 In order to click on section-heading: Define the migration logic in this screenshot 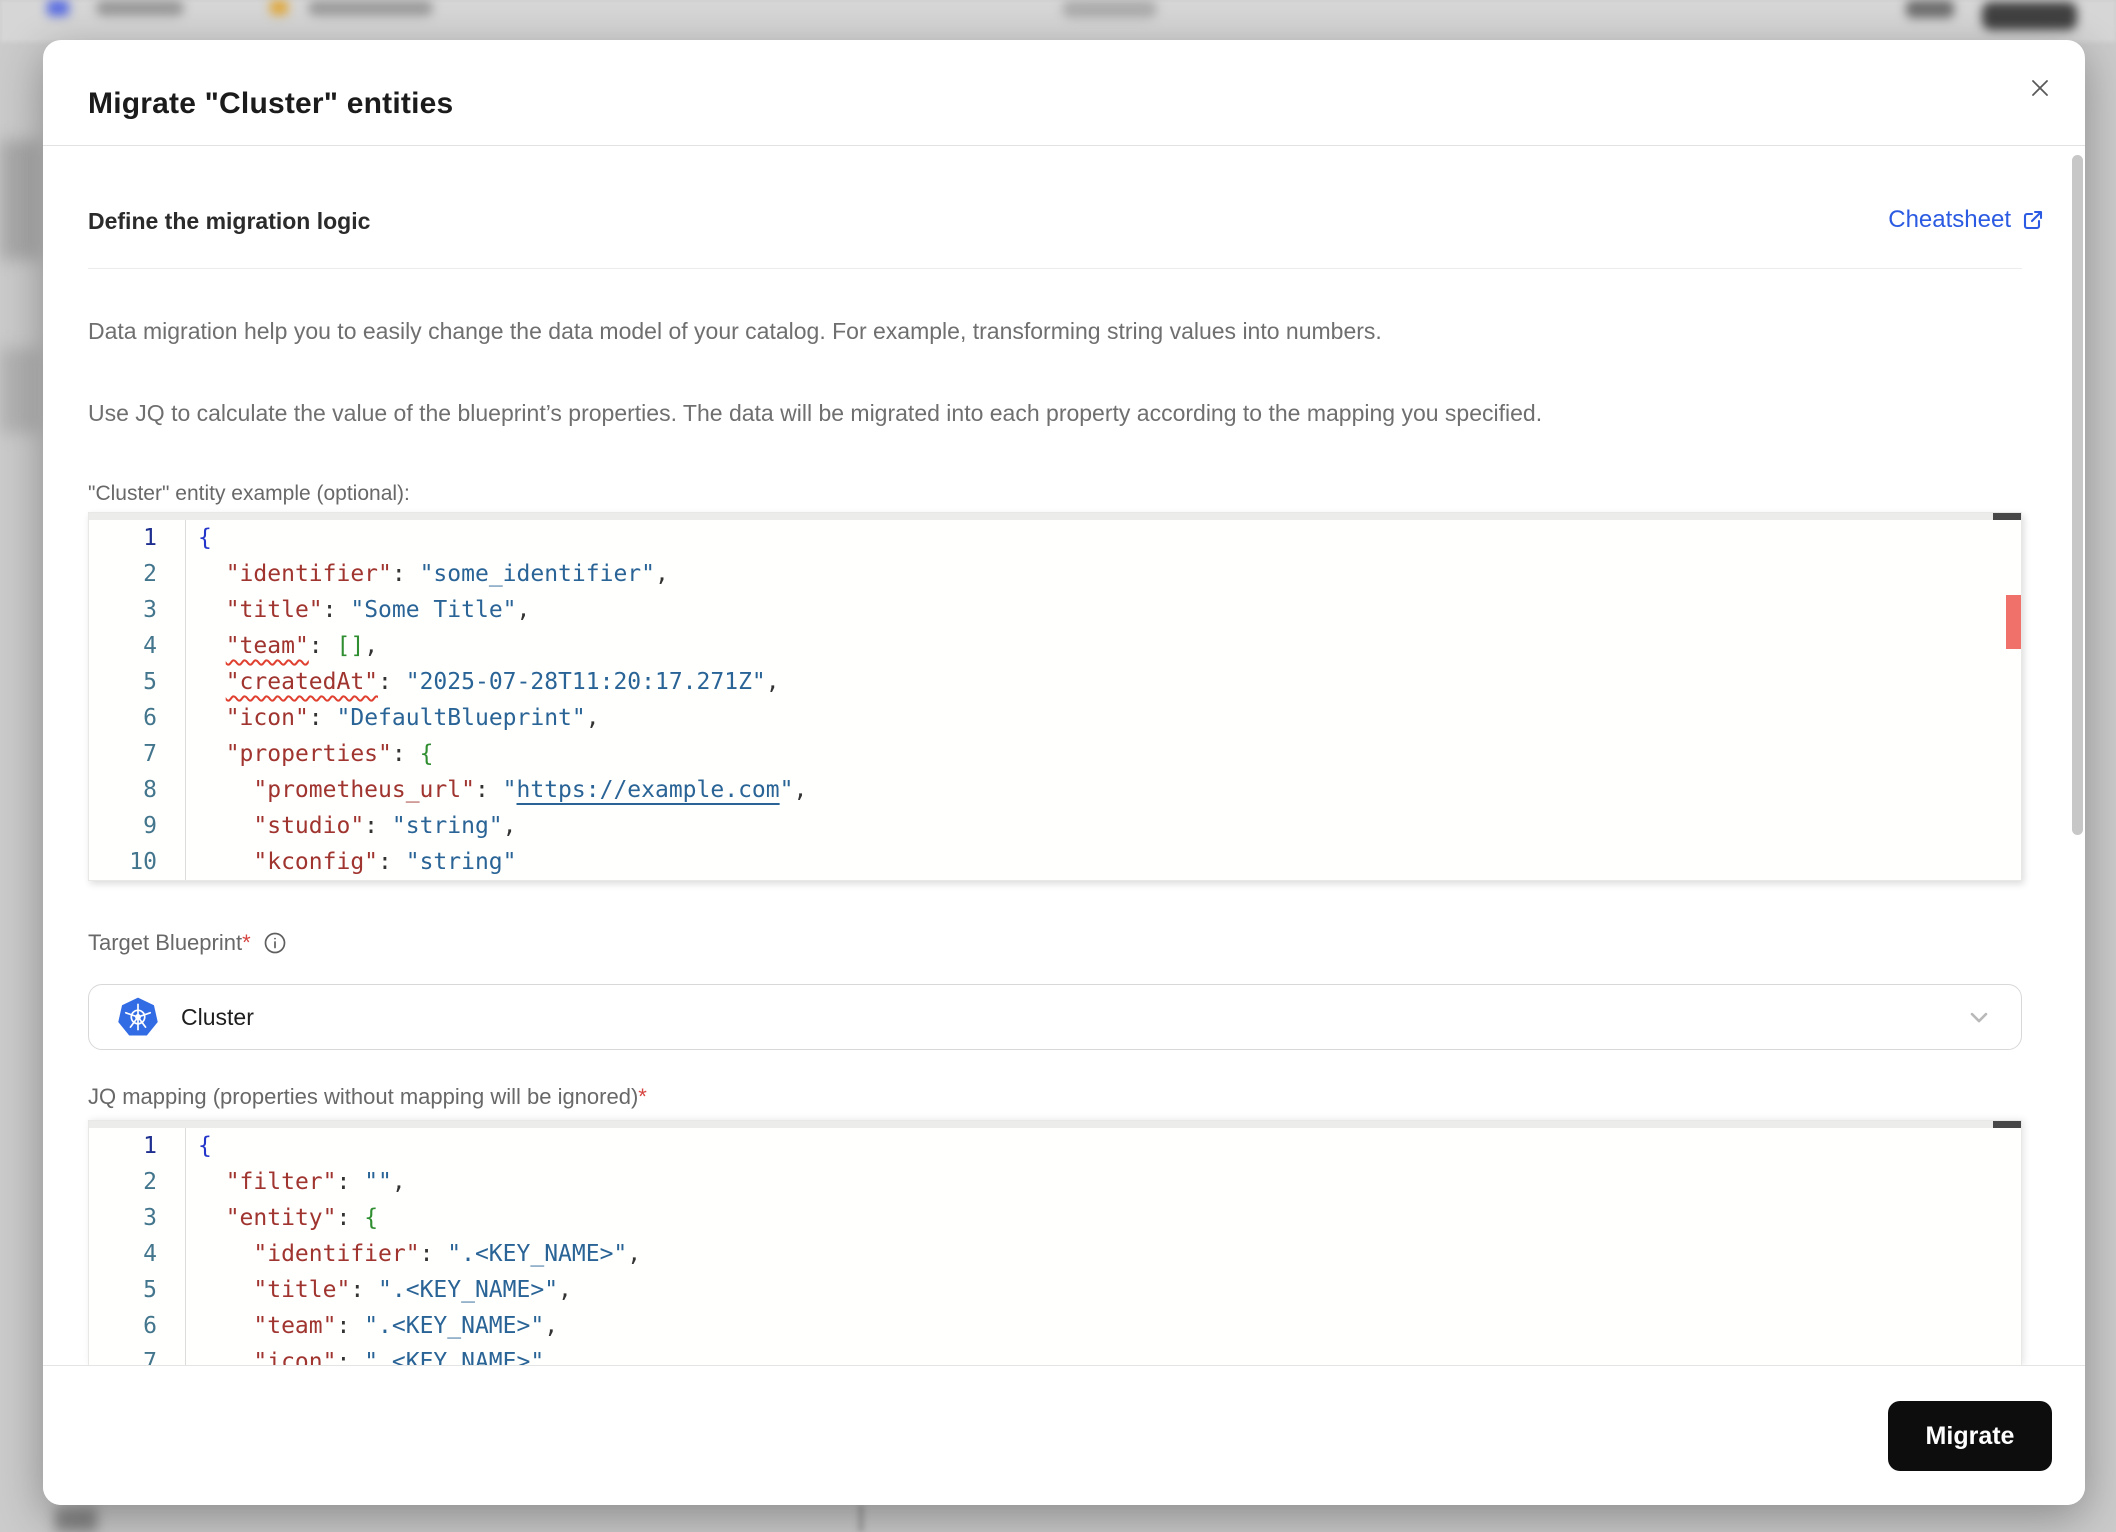, I will do `click(229, 221)`.